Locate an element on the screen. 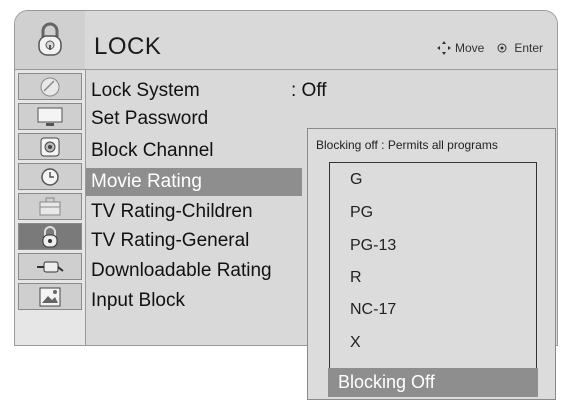 The width and height of the screenshot is (567, 400). rating-option-g: G is located at coordinates (356, 180).